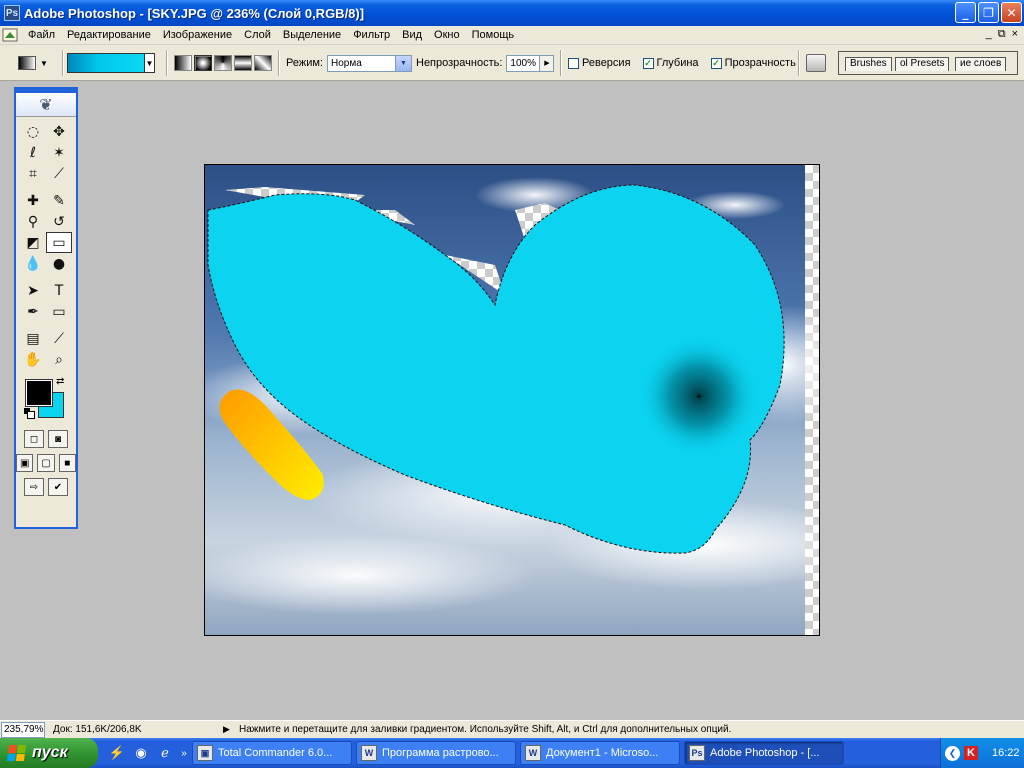 The width and height of the screenshot is (1024, 768). What do you see at coordinates (530, 63) in the screenshot?
I see `opacity-input: 100% ▶` at bounding box center [530, 63].